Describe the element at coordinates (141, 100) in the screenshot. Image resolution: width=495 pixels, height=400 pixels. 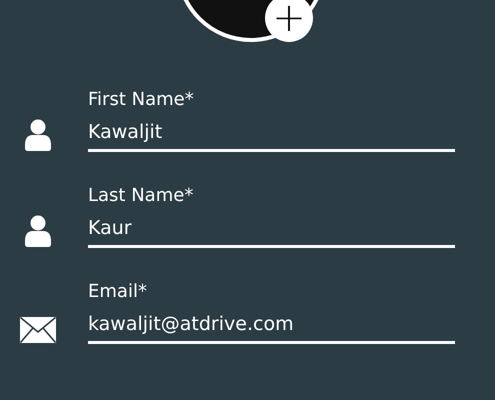
I see `field-label: First Name*` at that location.